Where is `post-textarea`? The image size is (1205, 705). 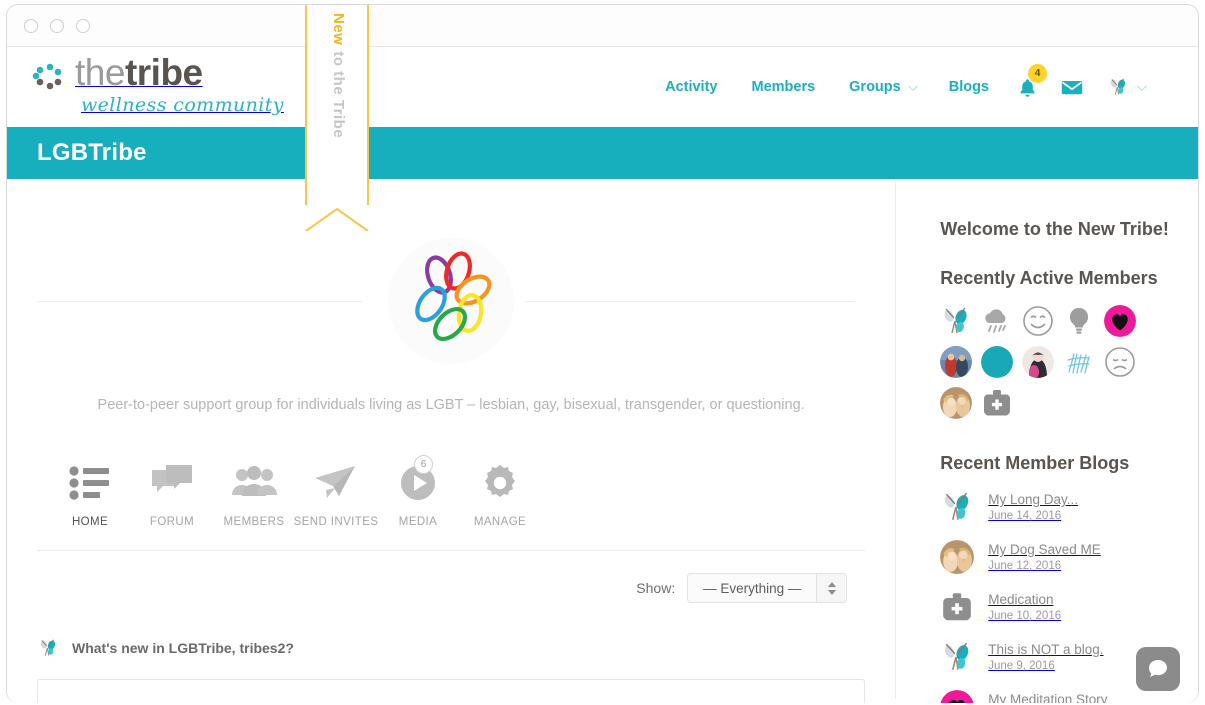
post-textarea is located at coordinates (451, 691).